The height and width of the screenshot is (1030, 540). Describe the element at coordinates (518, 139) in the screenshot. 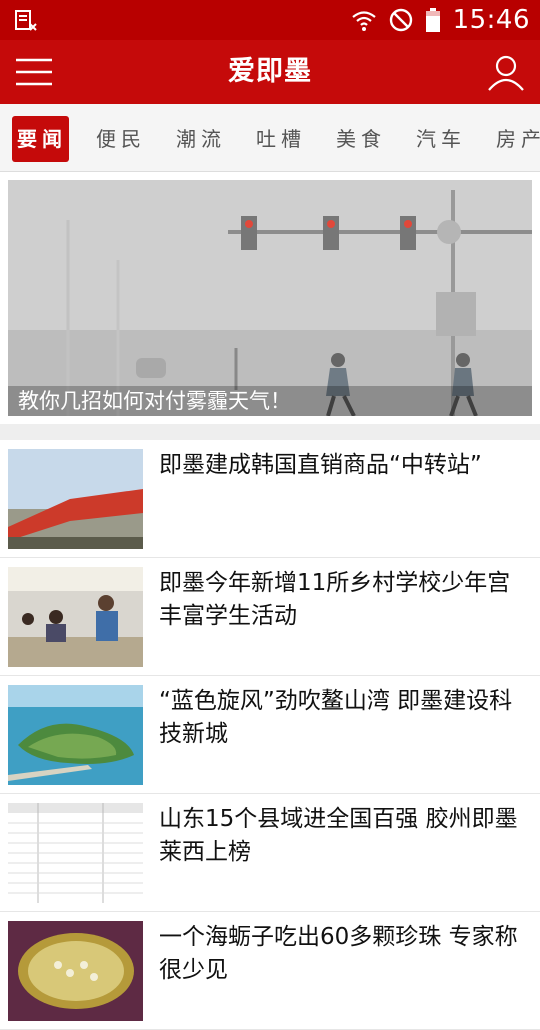

I see `tab-fangchan: 房产` at that location.